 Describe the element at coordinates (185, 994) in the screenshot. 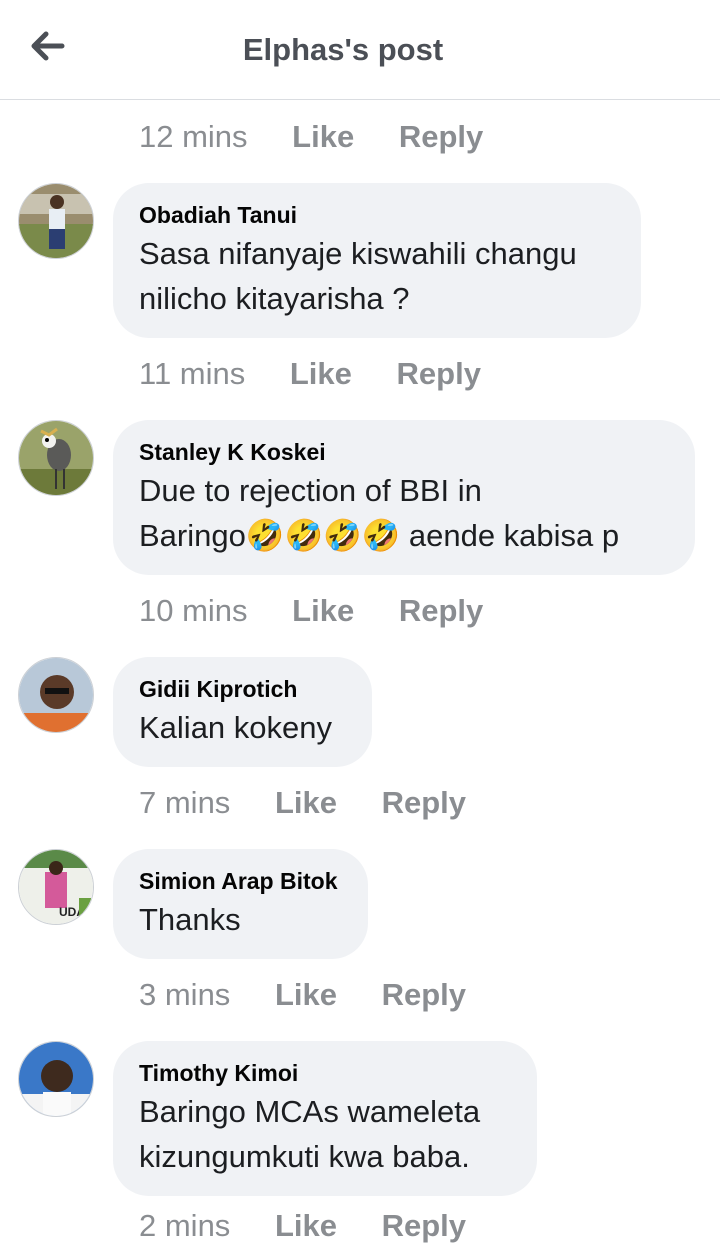

I see `comment-time: 3 mins` at that location.